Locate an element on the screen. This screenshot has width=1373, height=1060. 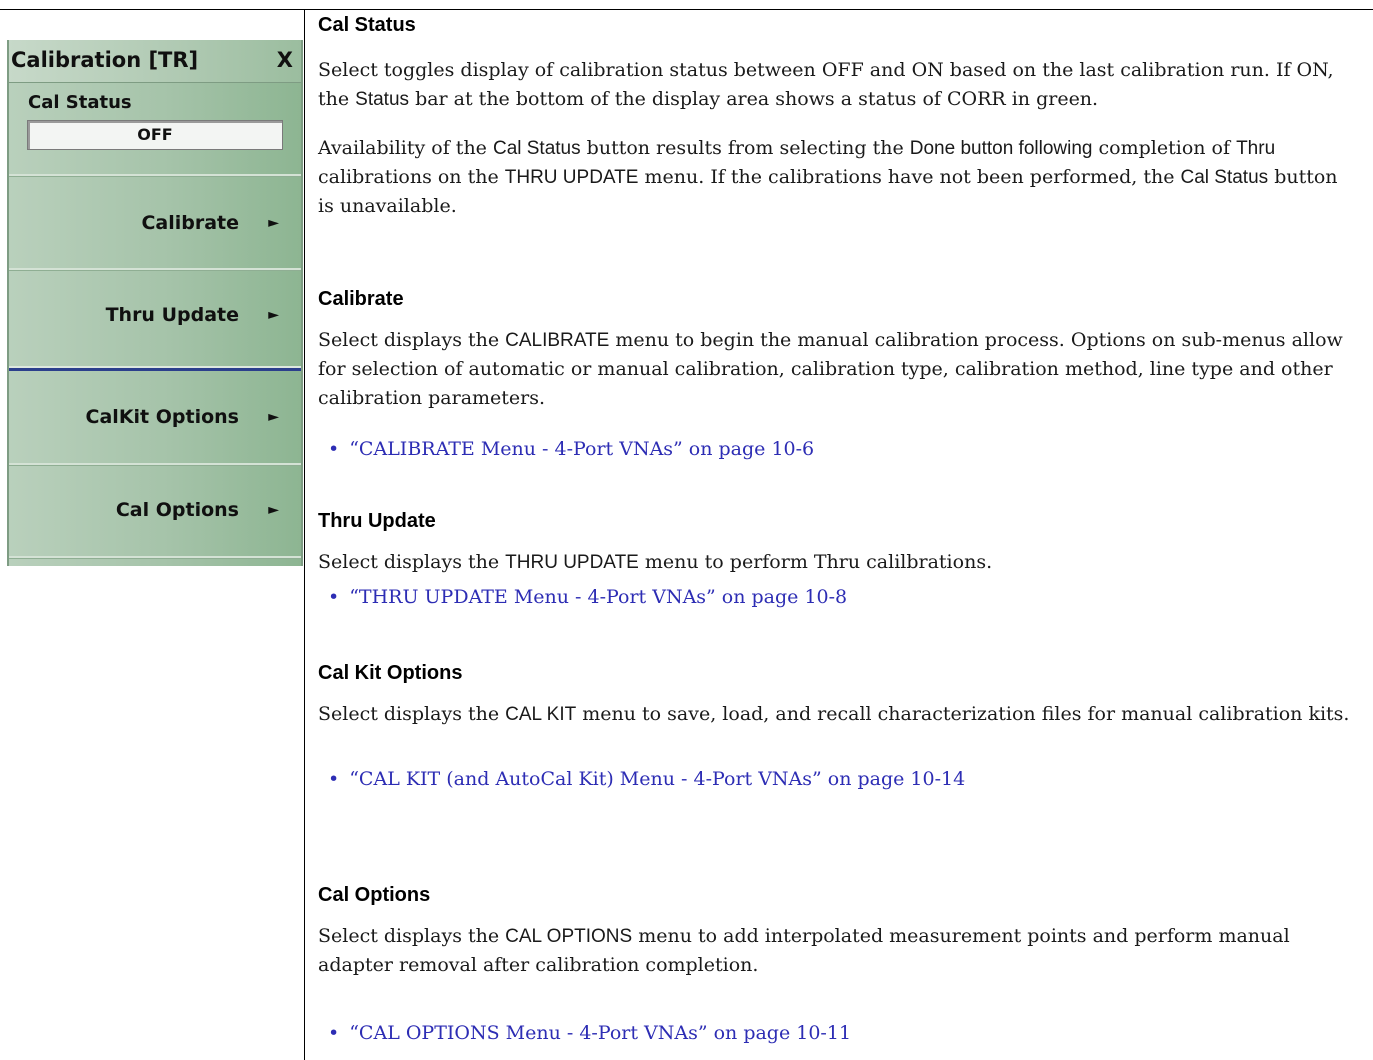
thru-update-button: Thru Update ► is located at coordinates (155, 315).